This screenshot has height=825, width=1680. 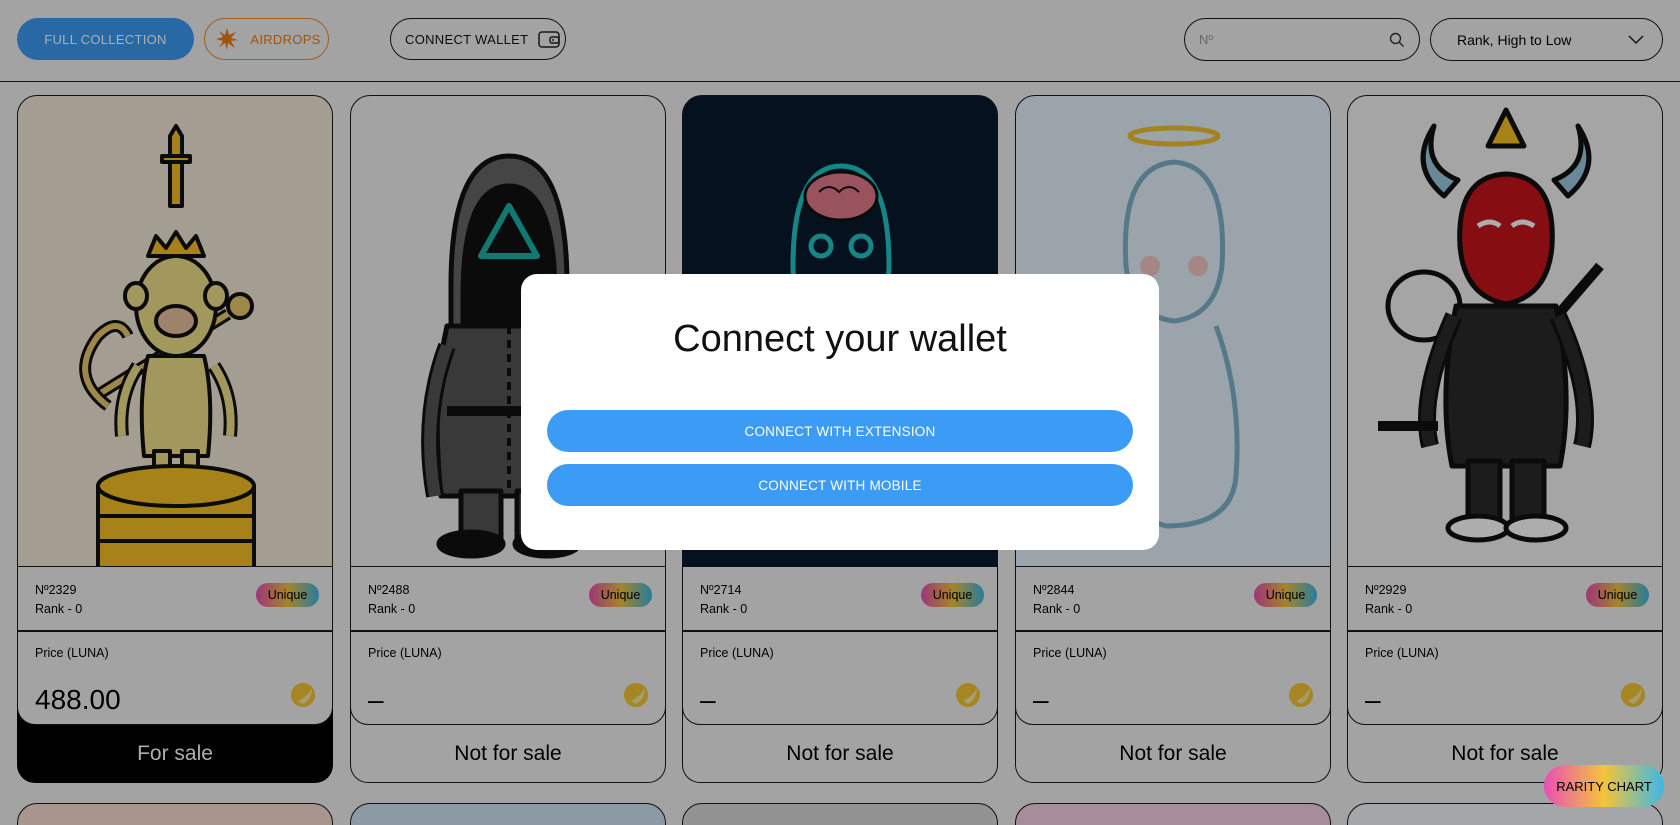 I want to click on rarity-chart-label: RARITY CHART, so click(x=1604, y=786).